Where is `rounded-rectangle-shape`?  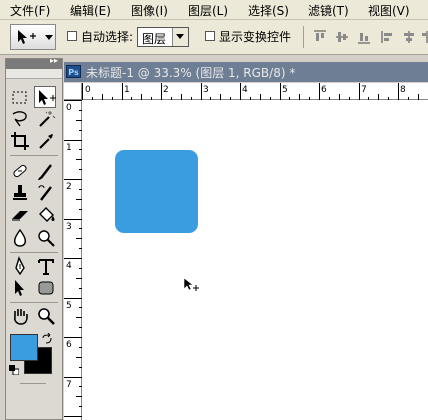
rounded-rectangle-shape is located at coordinates (156, 191).